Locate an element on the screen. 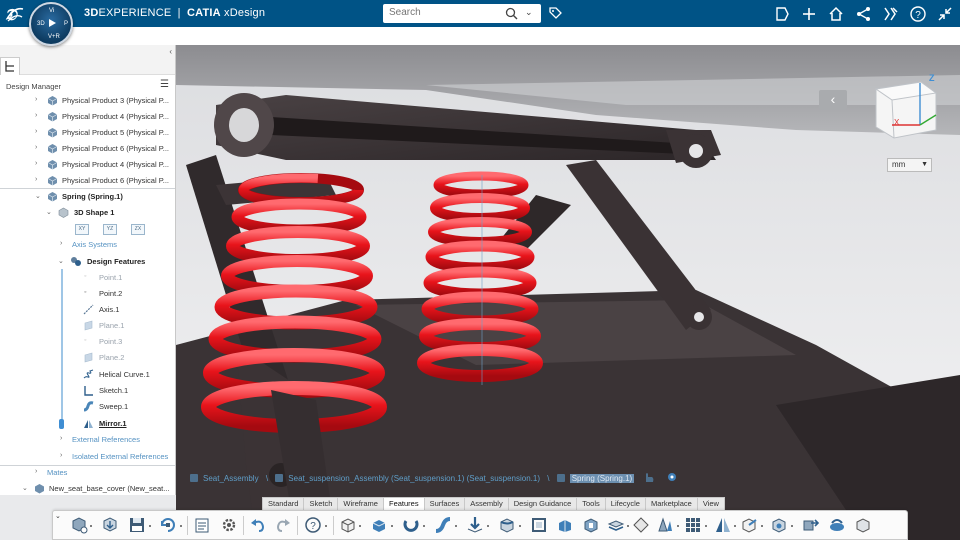 Image resolution: width=960 pixels, height=540 pixels. pattern-icon is located at coordinates (693, 525).